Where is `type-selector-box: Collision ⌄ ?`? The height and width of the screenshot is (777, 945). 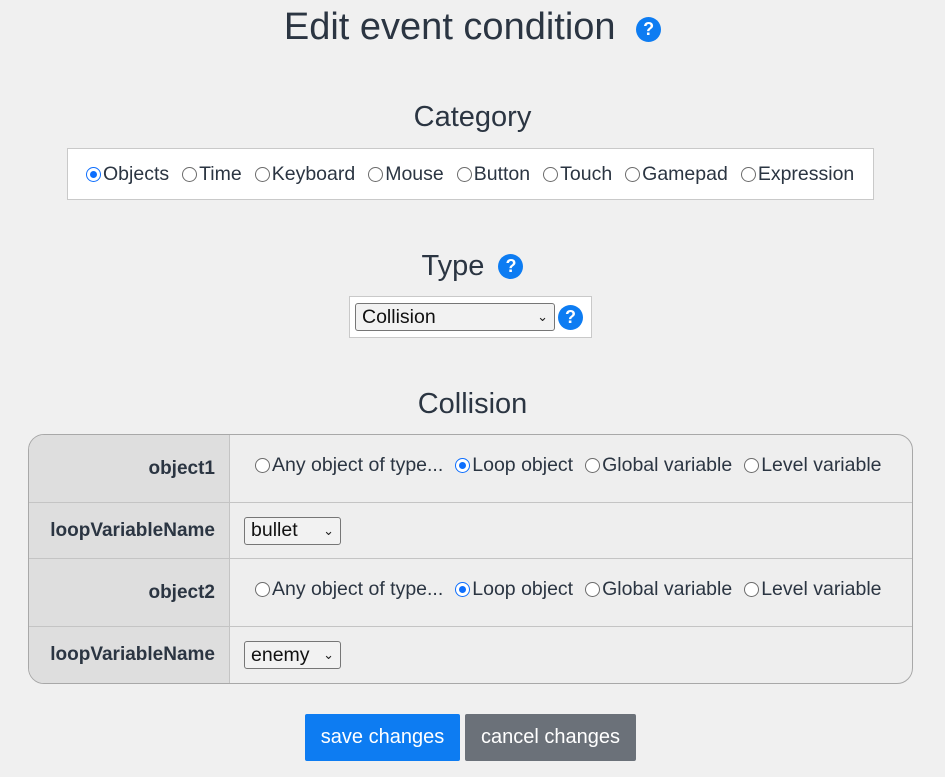
type-selector-box: Collision ⌄ ? is located at coordinates (470, 317).